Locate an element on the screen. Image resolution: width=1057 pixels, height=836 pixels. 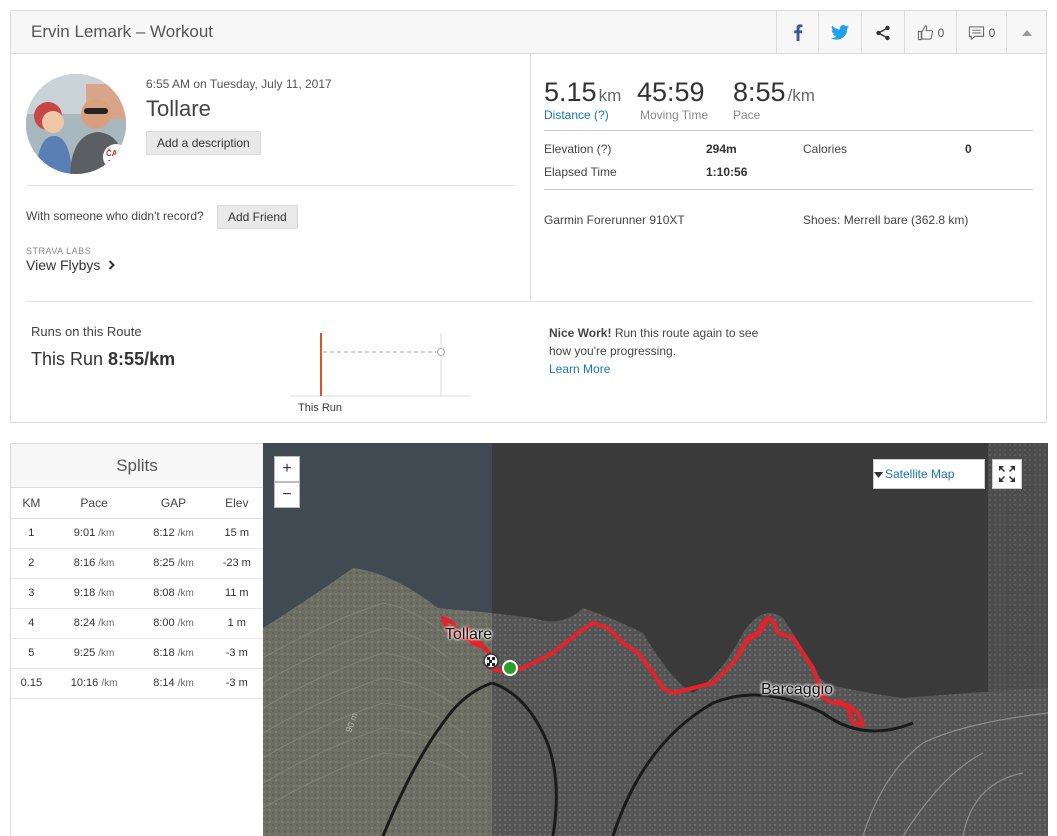
col-pace: Pace is located at coordinates (94, 503).